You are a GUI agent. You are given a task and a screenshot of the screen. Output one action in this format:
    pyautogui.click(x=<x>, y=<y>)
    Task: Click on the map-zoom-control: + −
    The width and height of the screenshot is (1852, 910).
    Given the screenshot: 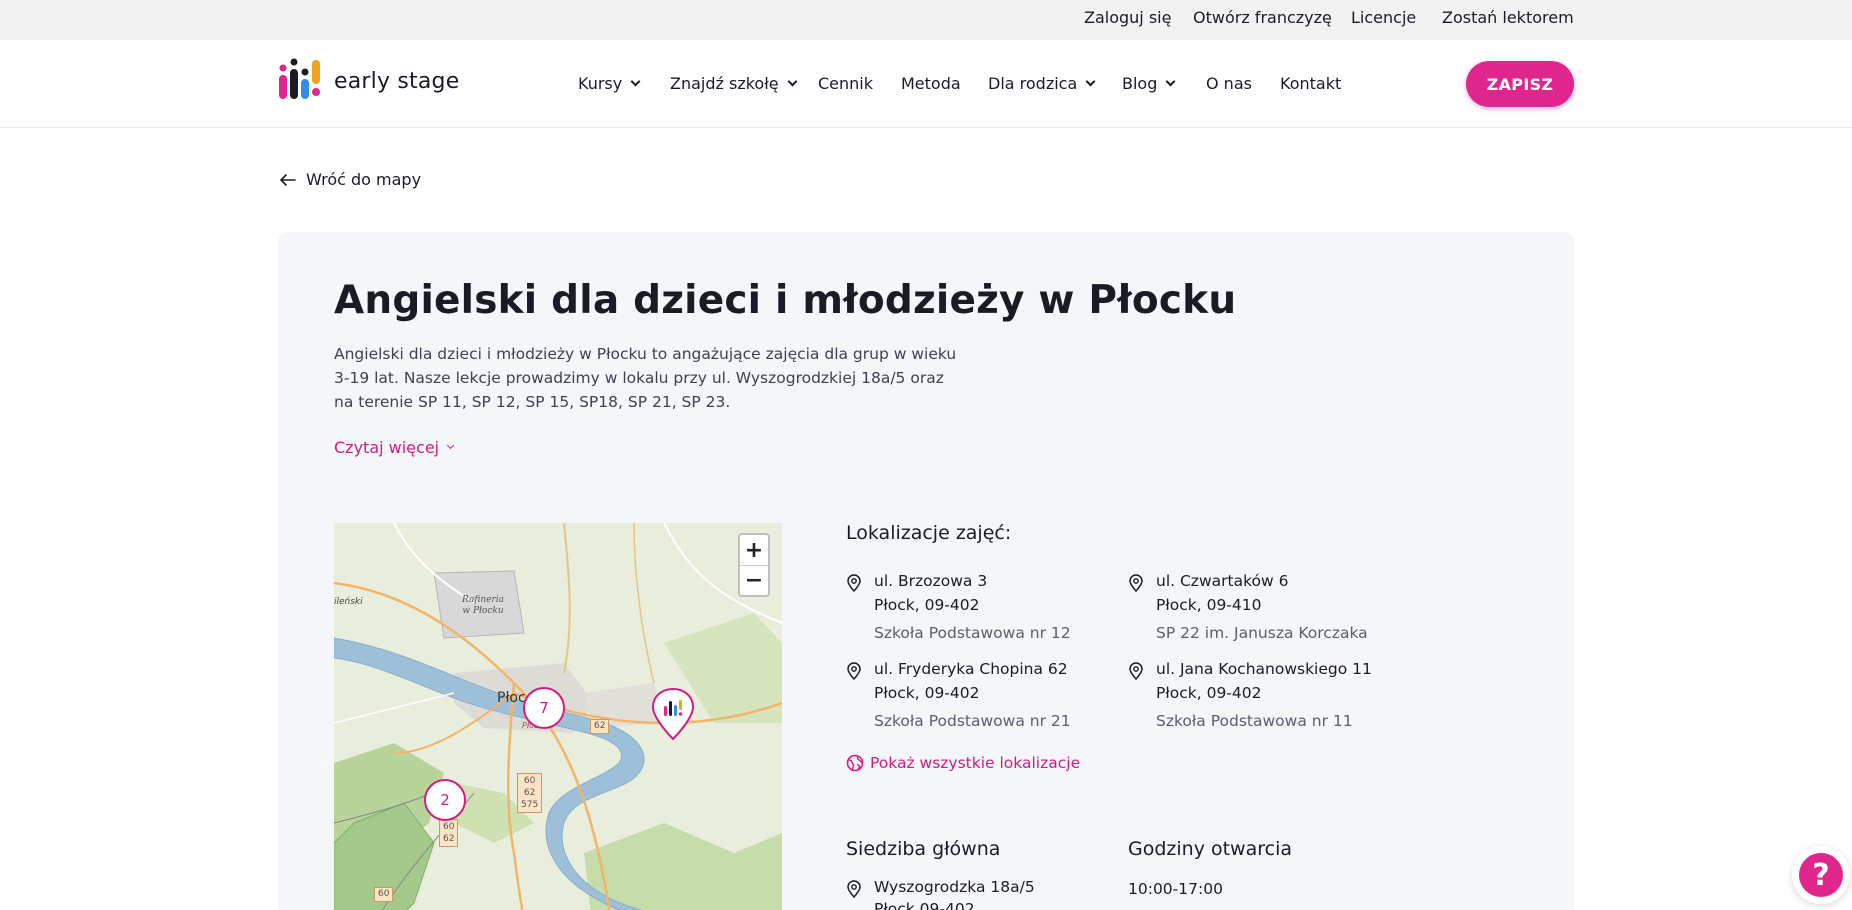 What is the action you would take?
    pyautogui.click(x=754, y=565)
    